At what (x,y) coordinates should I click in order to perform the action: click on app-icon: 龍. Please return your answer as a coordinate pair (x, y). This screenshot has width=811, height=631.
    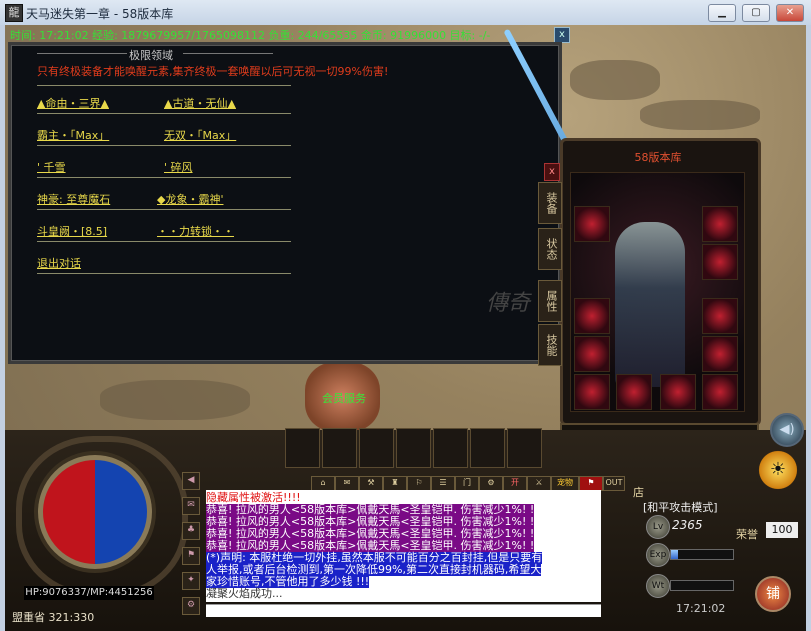
    Looking at the image, I should click on (14, 13).